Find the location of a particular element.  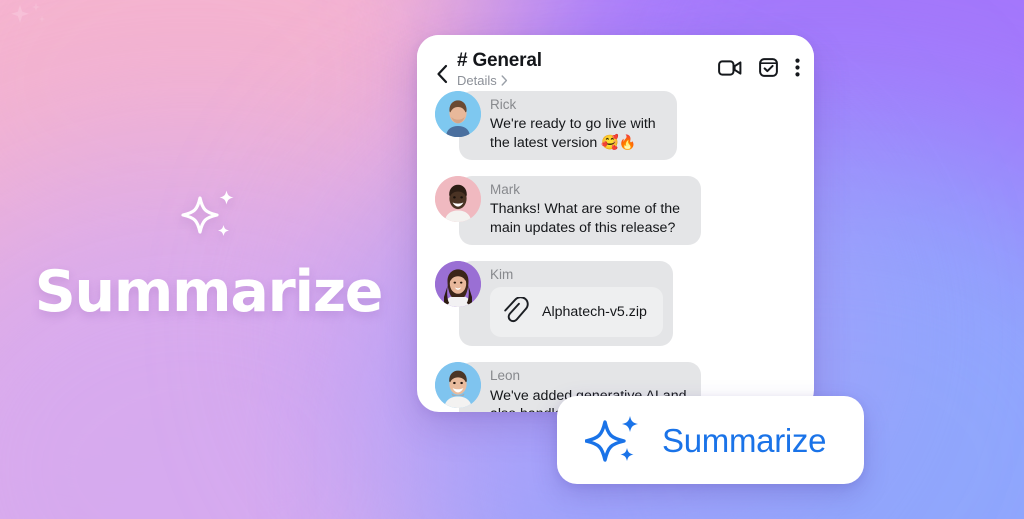

message-bubble: Kim Alphatech-v5.zip is located at coordinates (566, 304).